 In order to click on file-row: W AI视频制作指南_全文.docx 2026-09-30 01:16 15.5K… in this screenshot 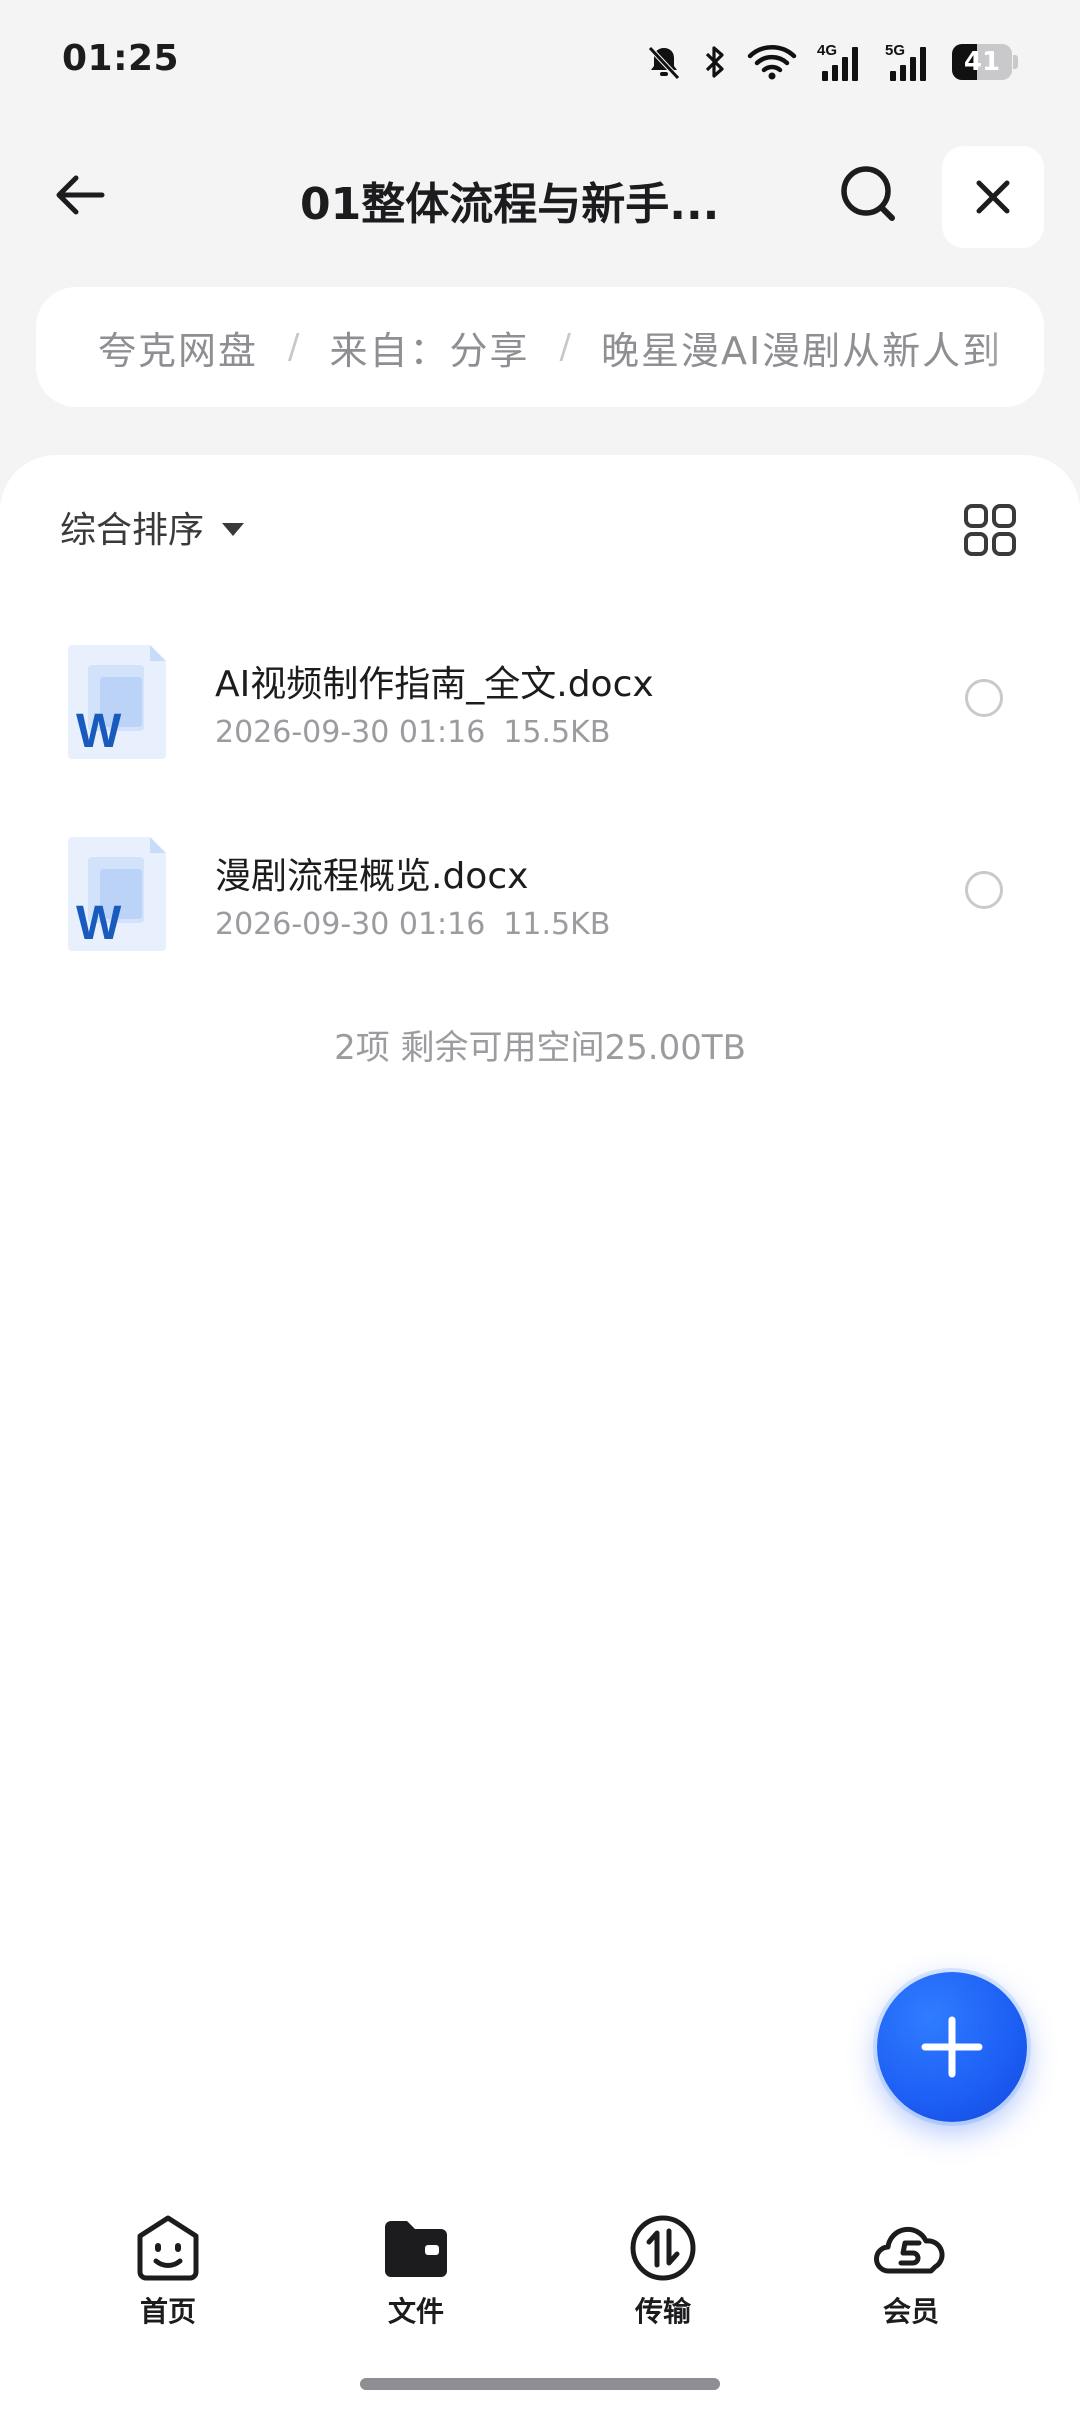, I will do `click(540, 711)`.